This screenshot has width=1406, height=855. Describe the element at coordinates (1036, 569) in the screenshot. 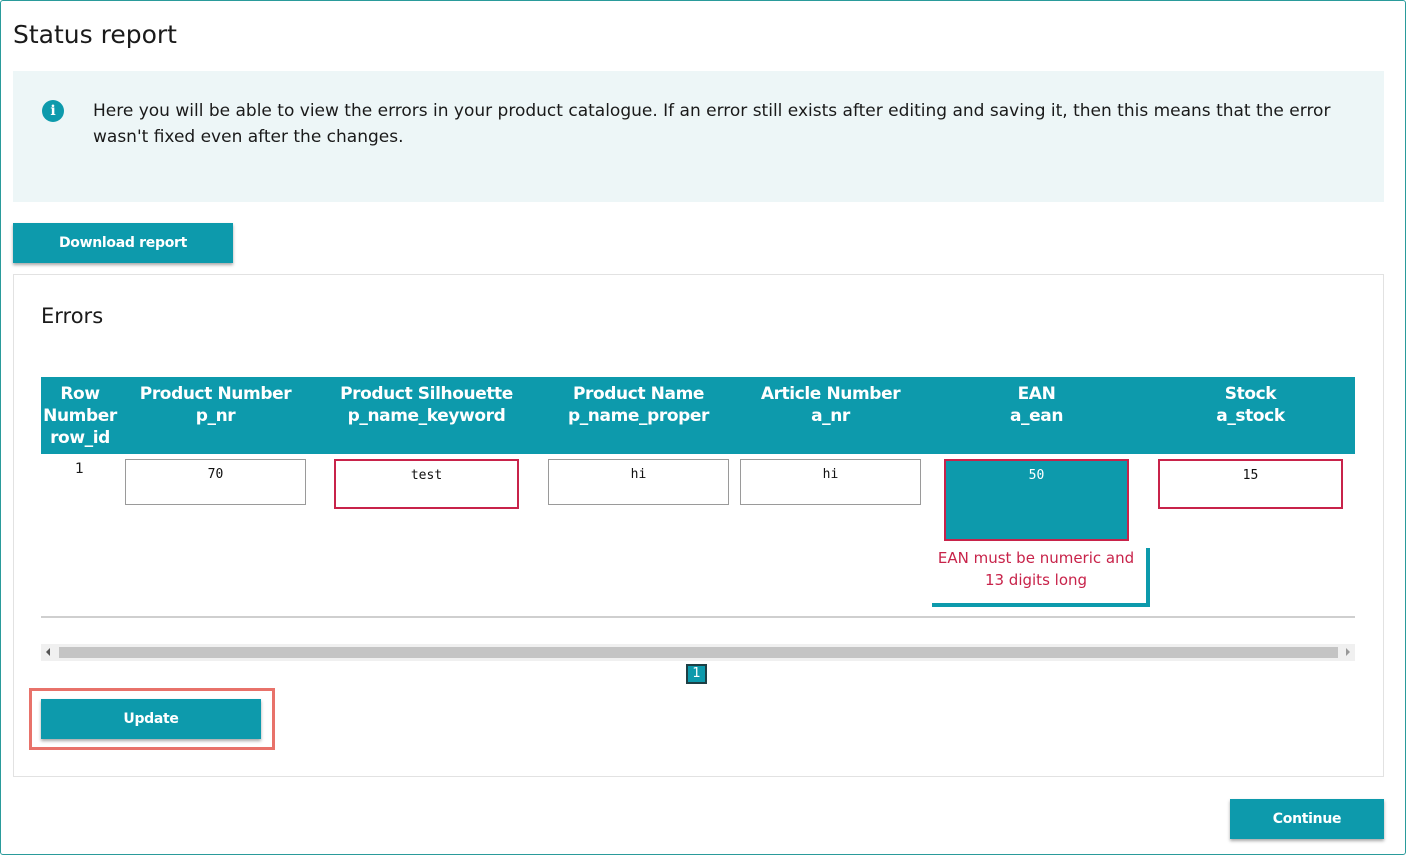

I see `ean-error-message: EAN must be numeric and 13 digits long` at that location.